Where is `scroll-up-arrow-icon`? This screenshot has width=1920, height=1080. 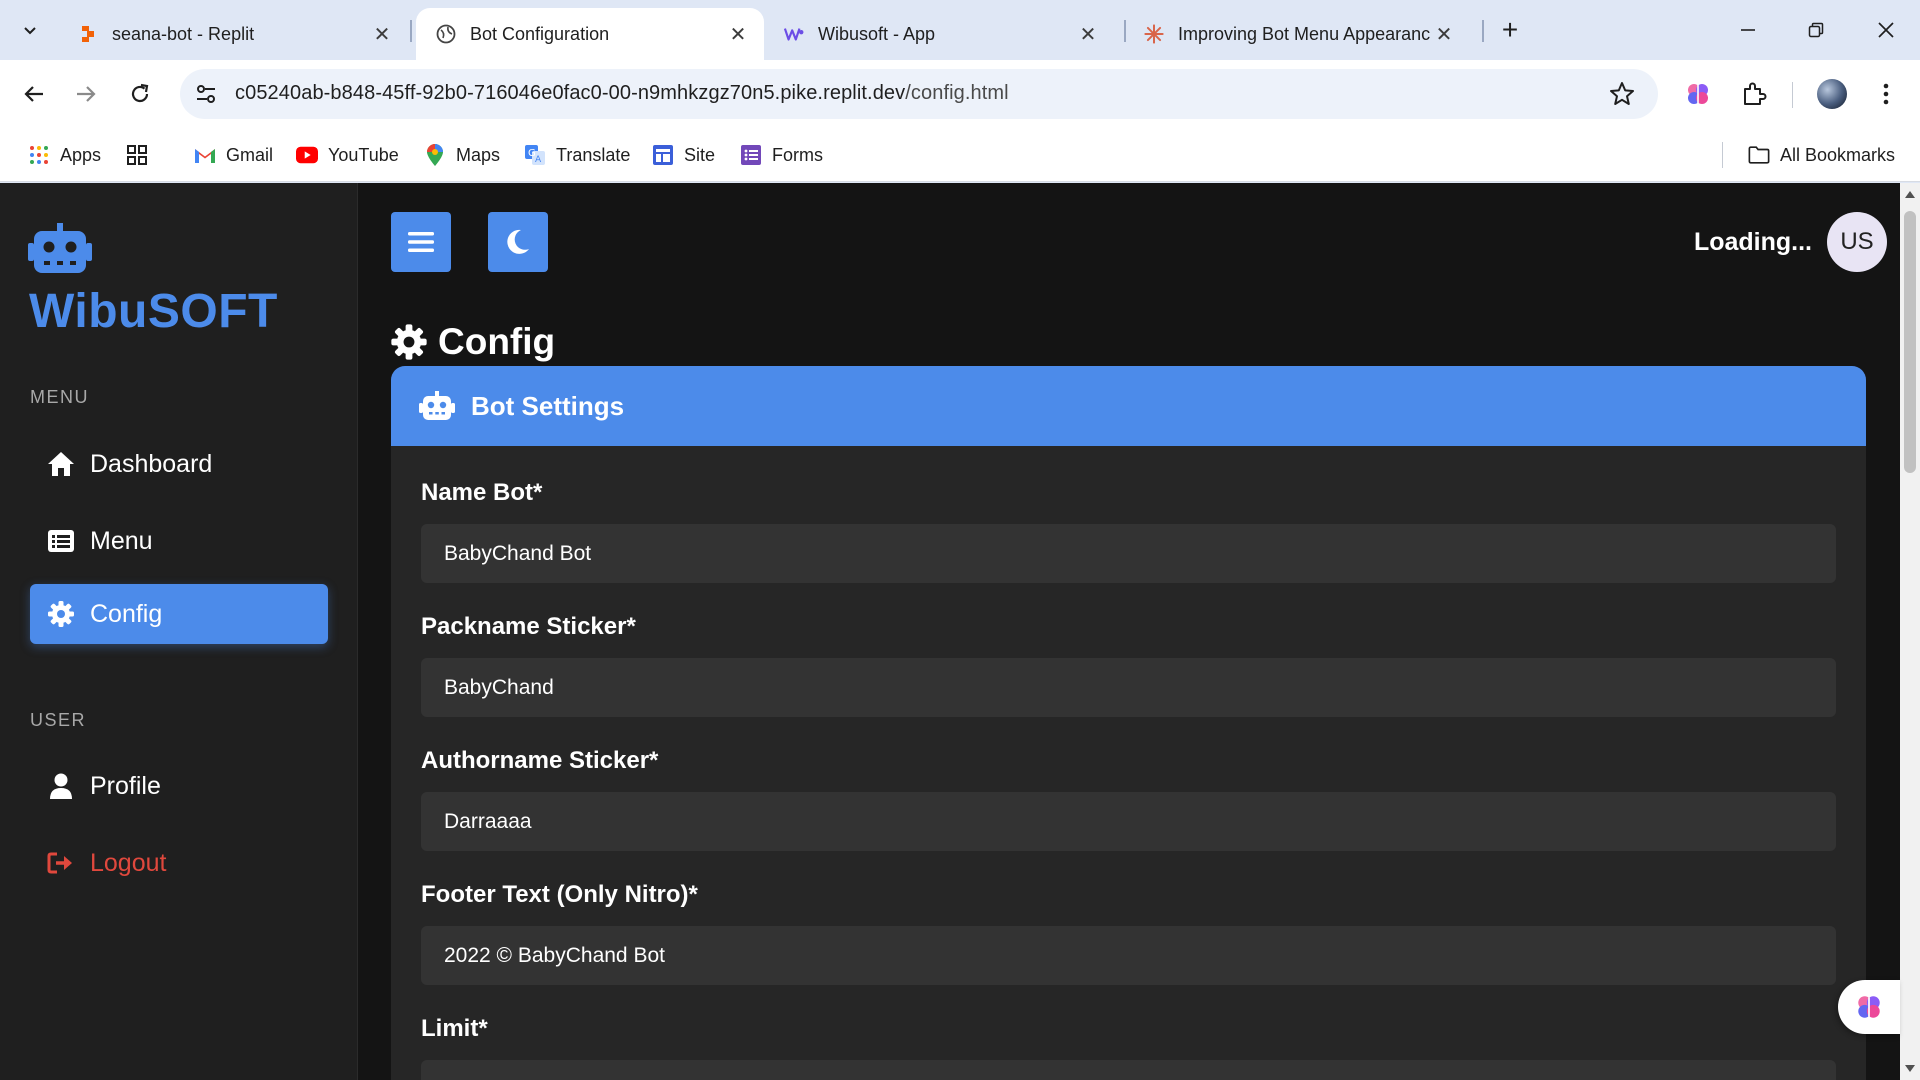 scroll-up-arrow-icon is located at coordinates (1910, 194).